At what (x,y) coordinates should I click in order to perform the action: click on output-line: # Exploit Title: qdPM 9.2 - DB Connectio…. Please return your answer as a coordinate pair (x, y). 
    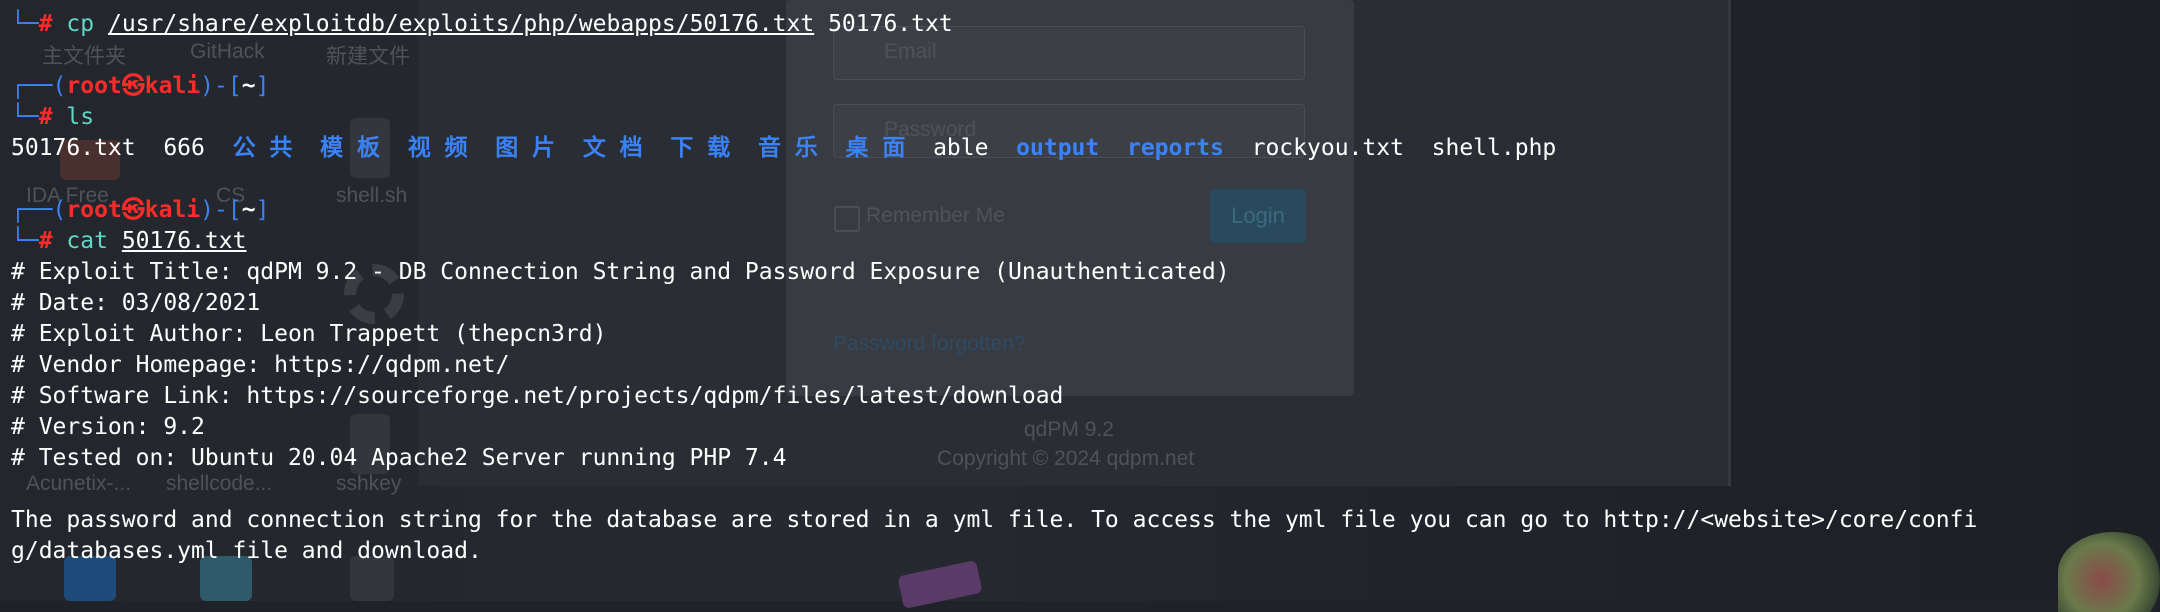
    Looking at the image, I should click on (620, 272).